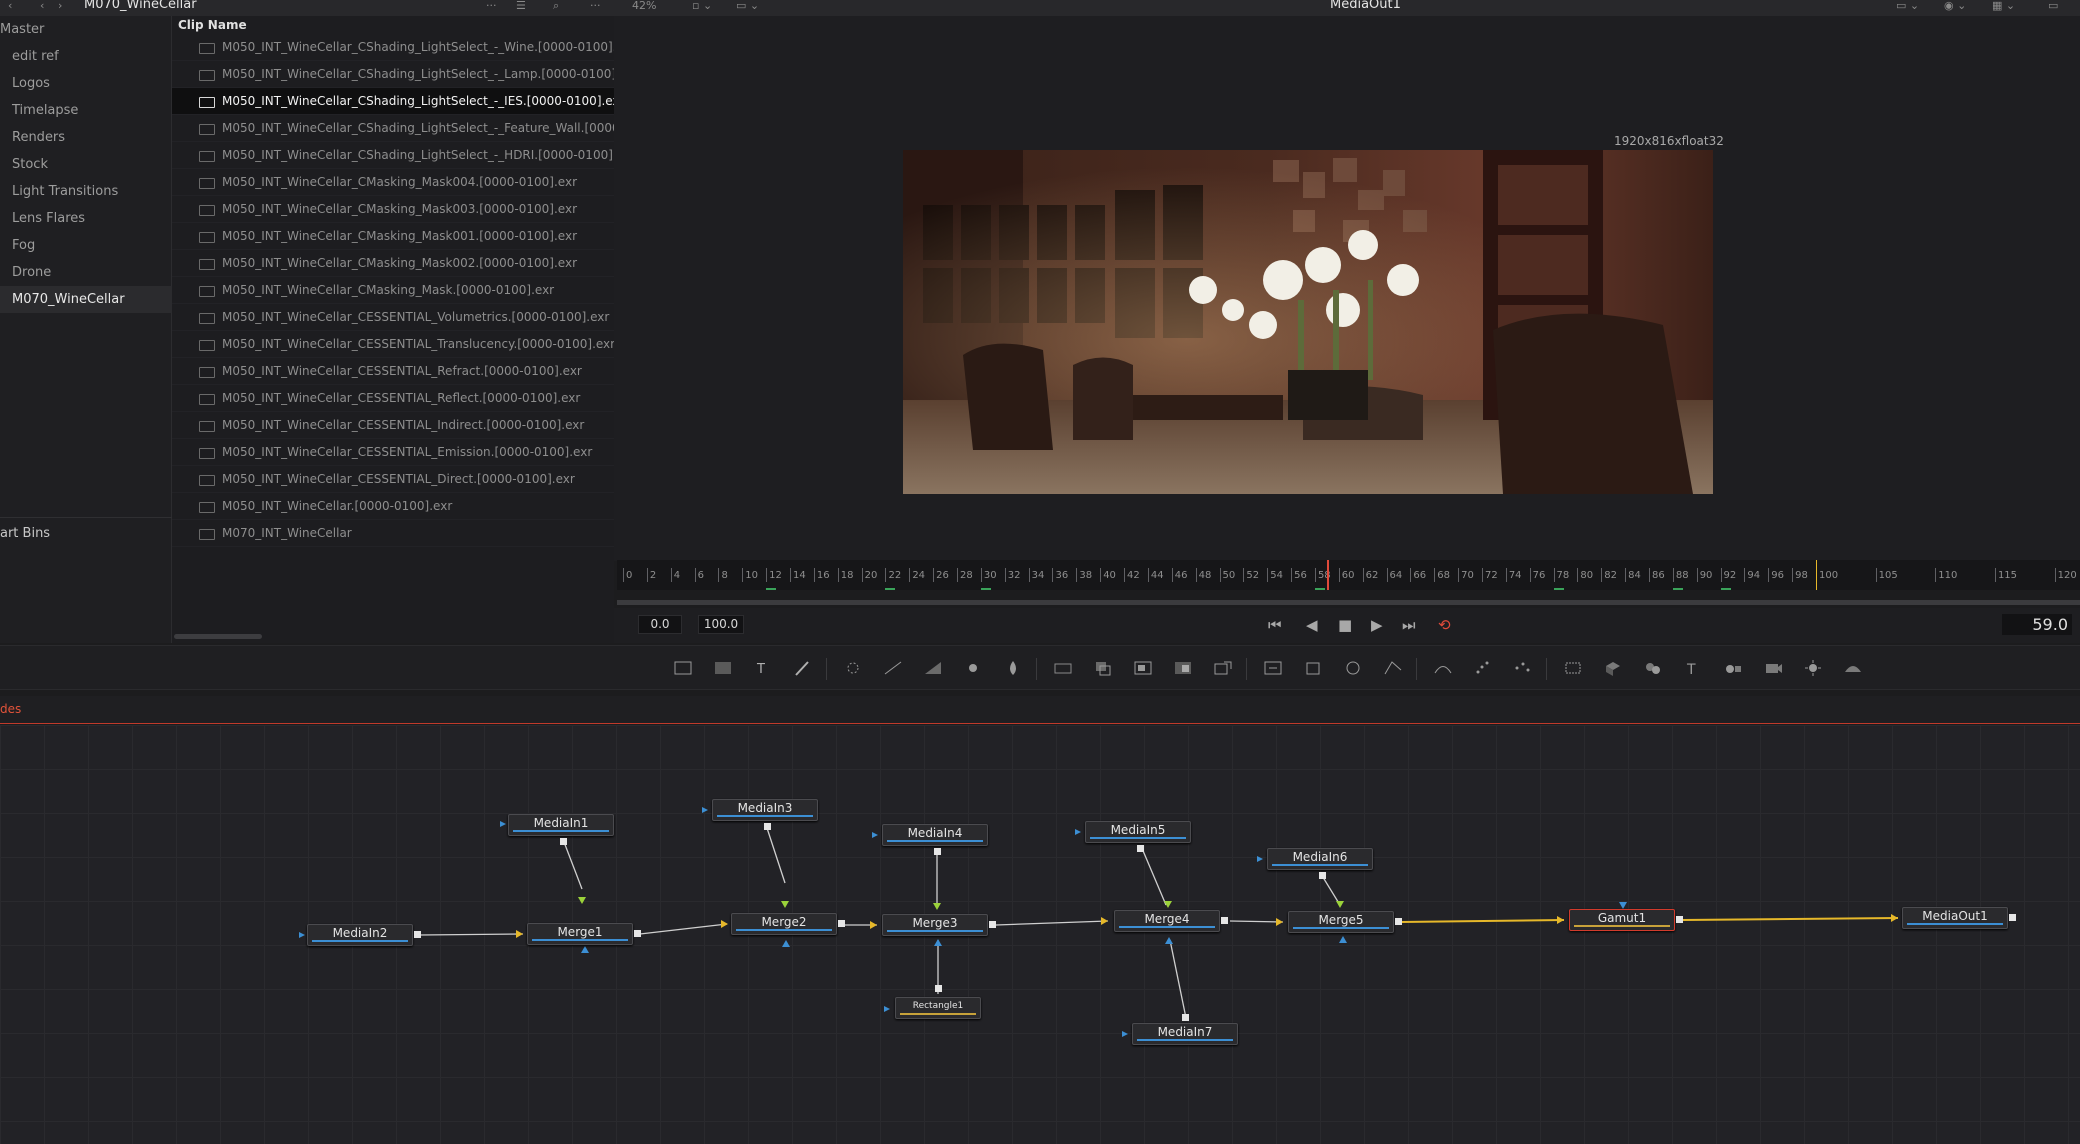 This screenshot has height=1144, width=2080. I want to click on merge3d-icon, so click(1653, 668).